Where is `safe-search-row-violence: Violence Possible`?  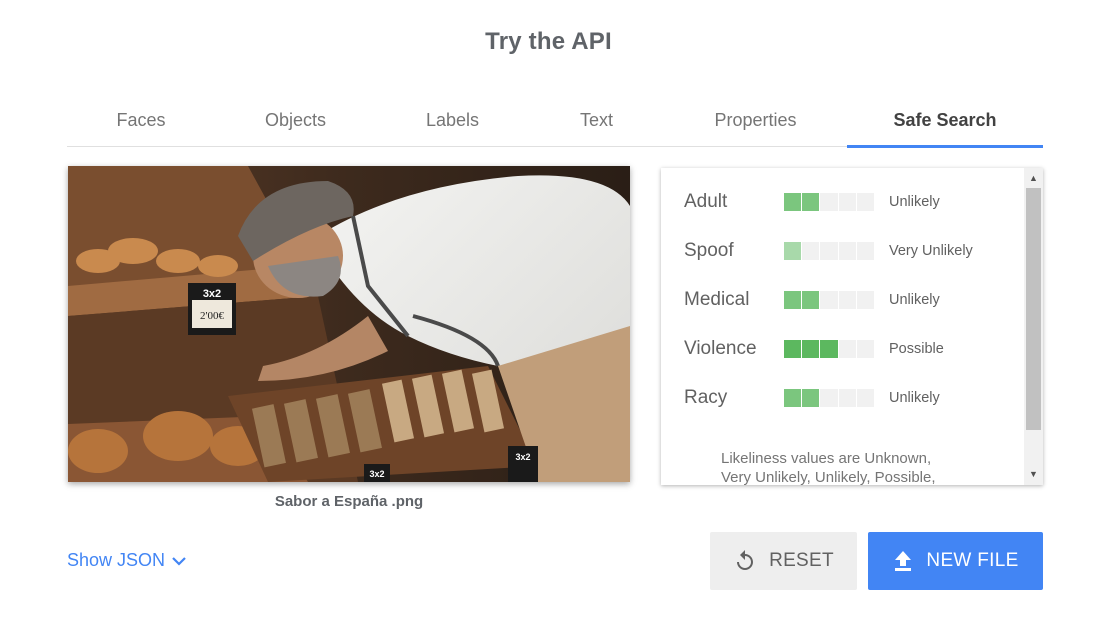 safe-search-row-violence: Violence Possible is located at coordinates (814, 349).